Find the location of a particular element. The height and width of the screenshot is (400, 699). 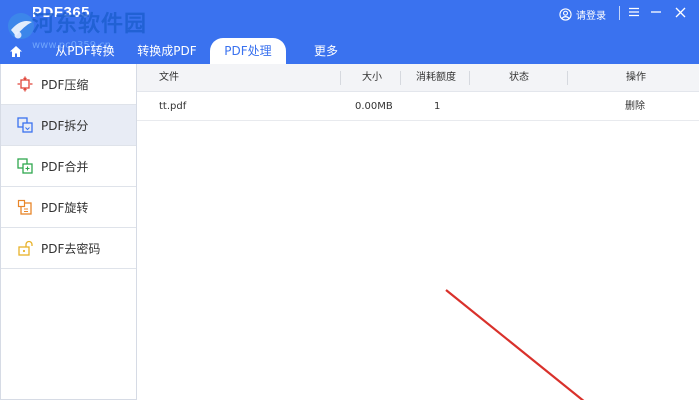

sidebar-item-remove-password: PDF去密码 is located at coordinates (68, 248).